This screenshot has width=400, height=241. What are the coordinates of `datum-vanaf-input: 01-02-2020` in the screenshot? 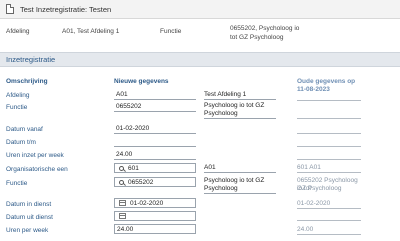 It's located at (155, 129).